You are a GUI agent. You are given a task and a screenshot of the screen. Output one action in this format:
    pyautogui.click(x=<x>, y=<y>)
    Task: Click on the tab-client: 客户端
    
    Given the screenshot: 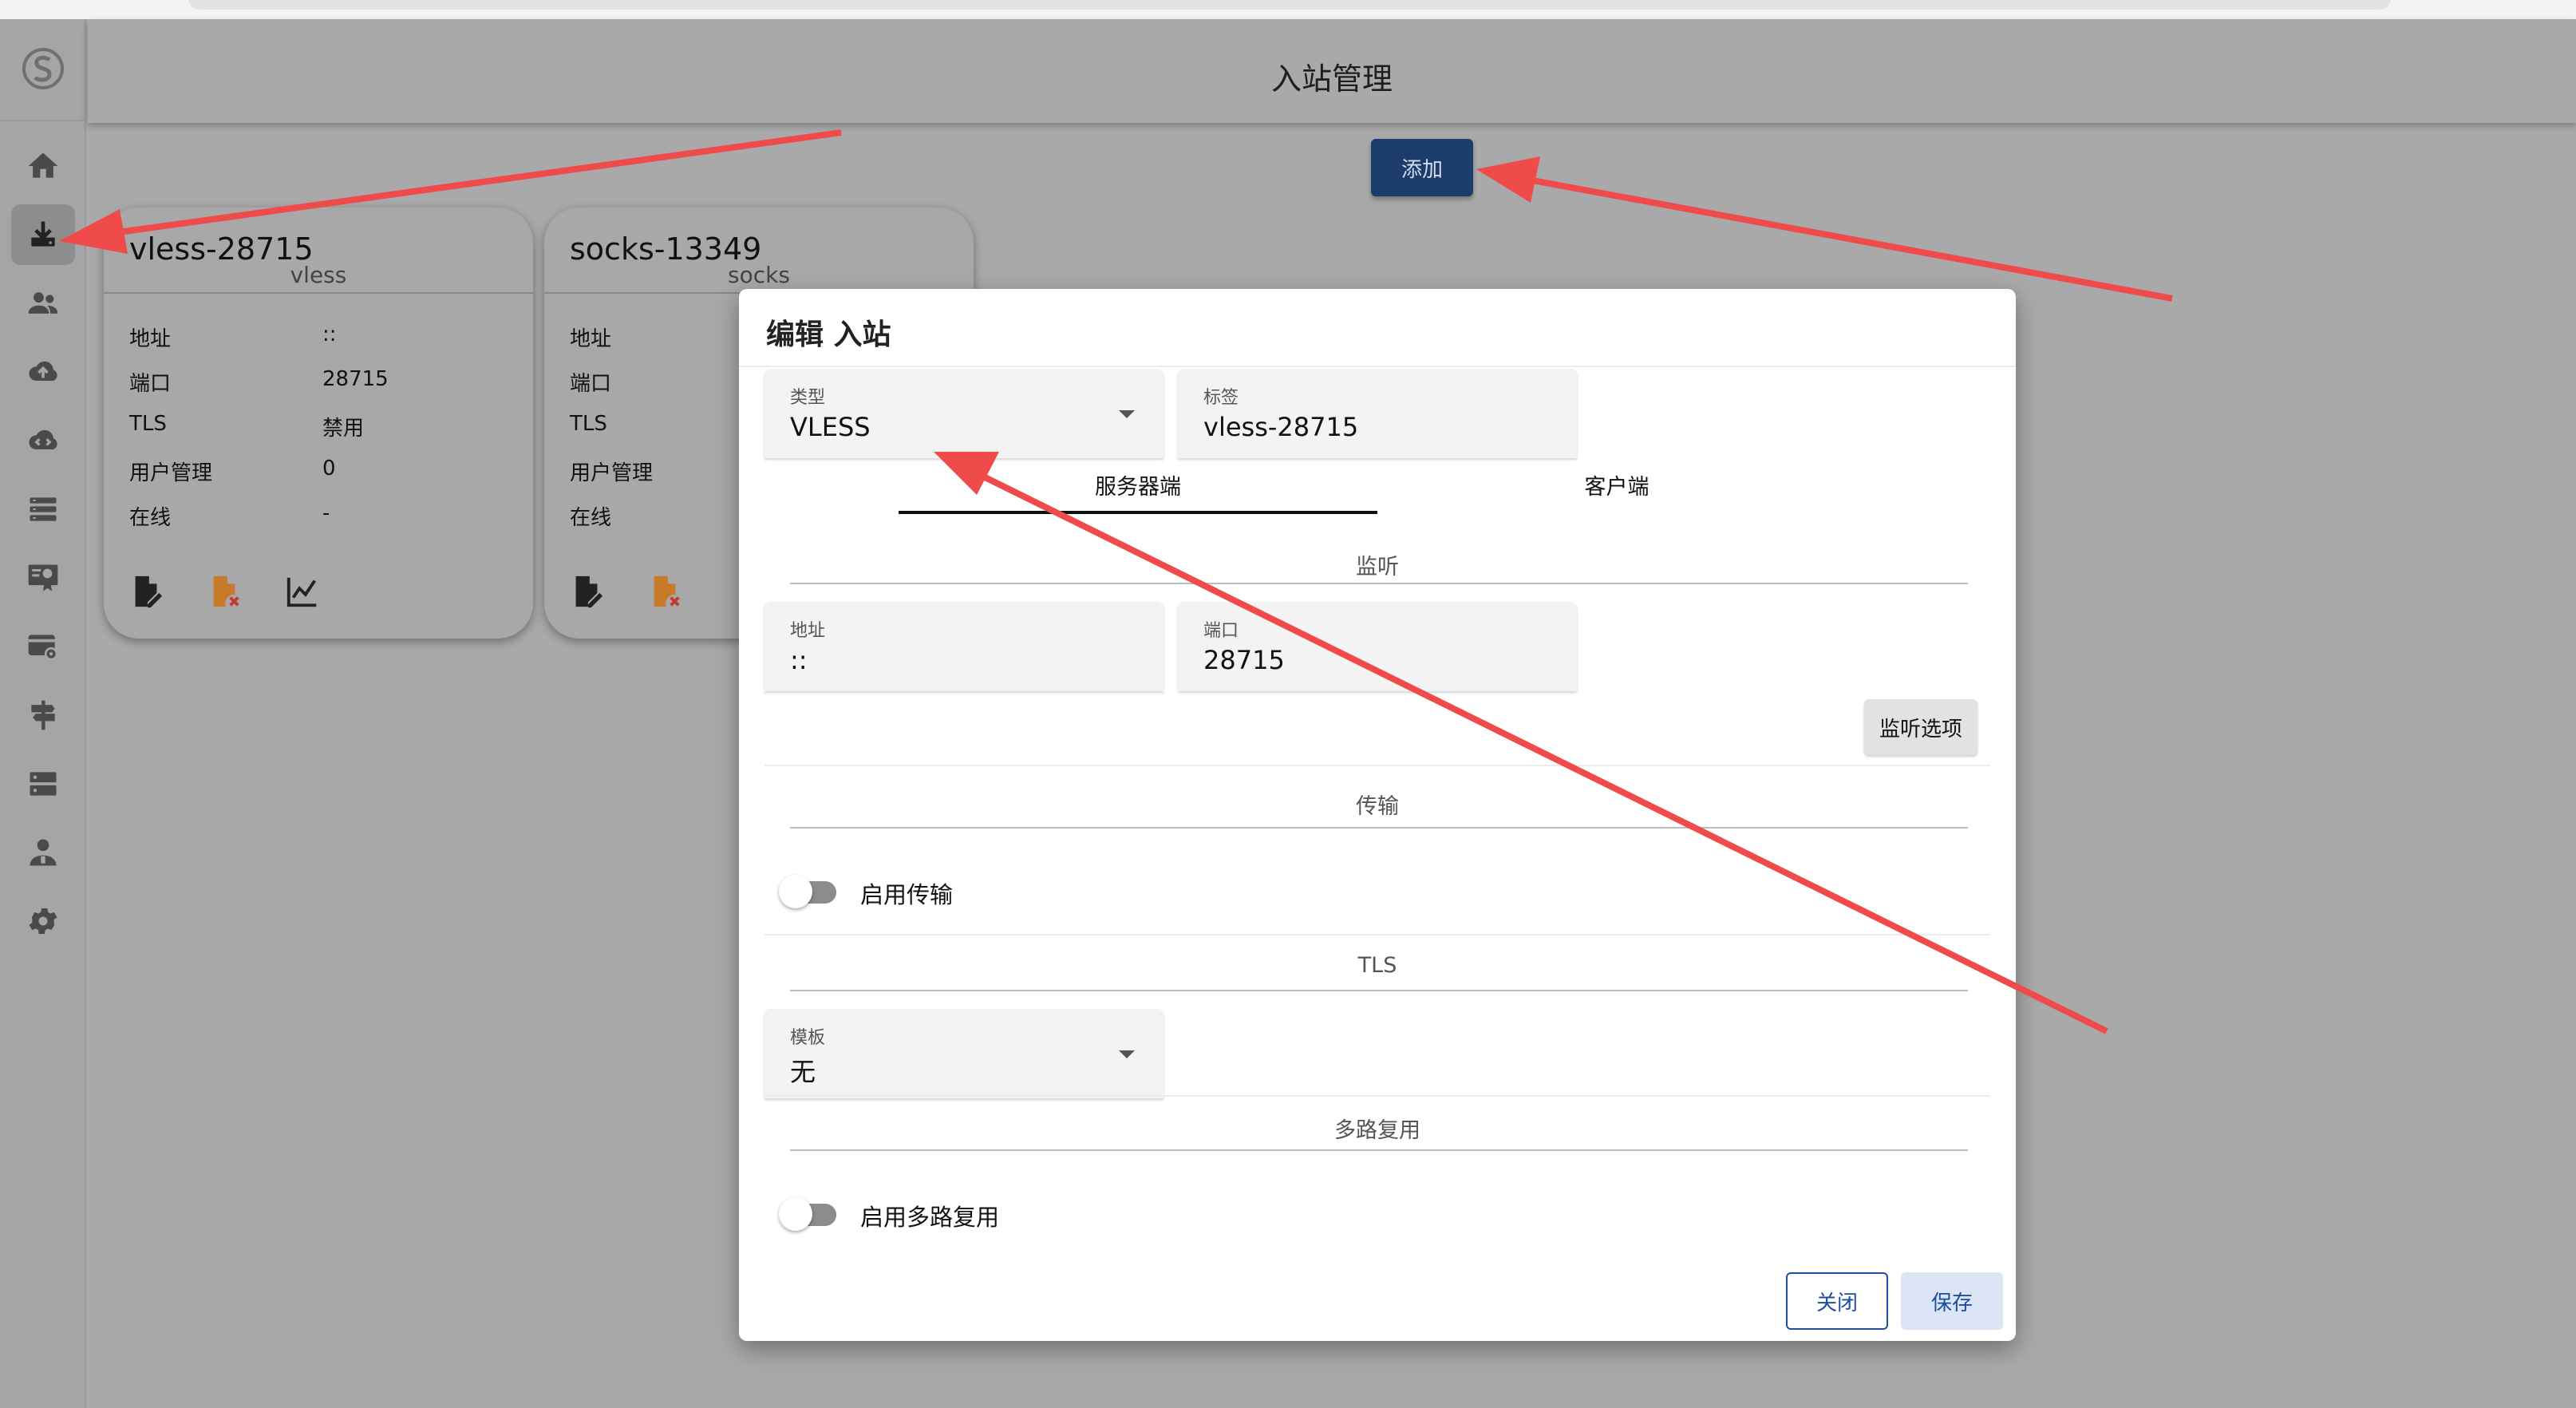 What is the action you would take?
    pyautogui.click(x=1616, y=485)
    